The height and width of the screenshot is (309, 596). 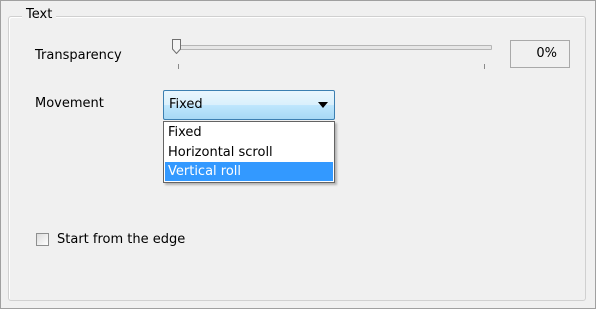 I want to click on slider-thumb-icon, so click(x=176, y=46).